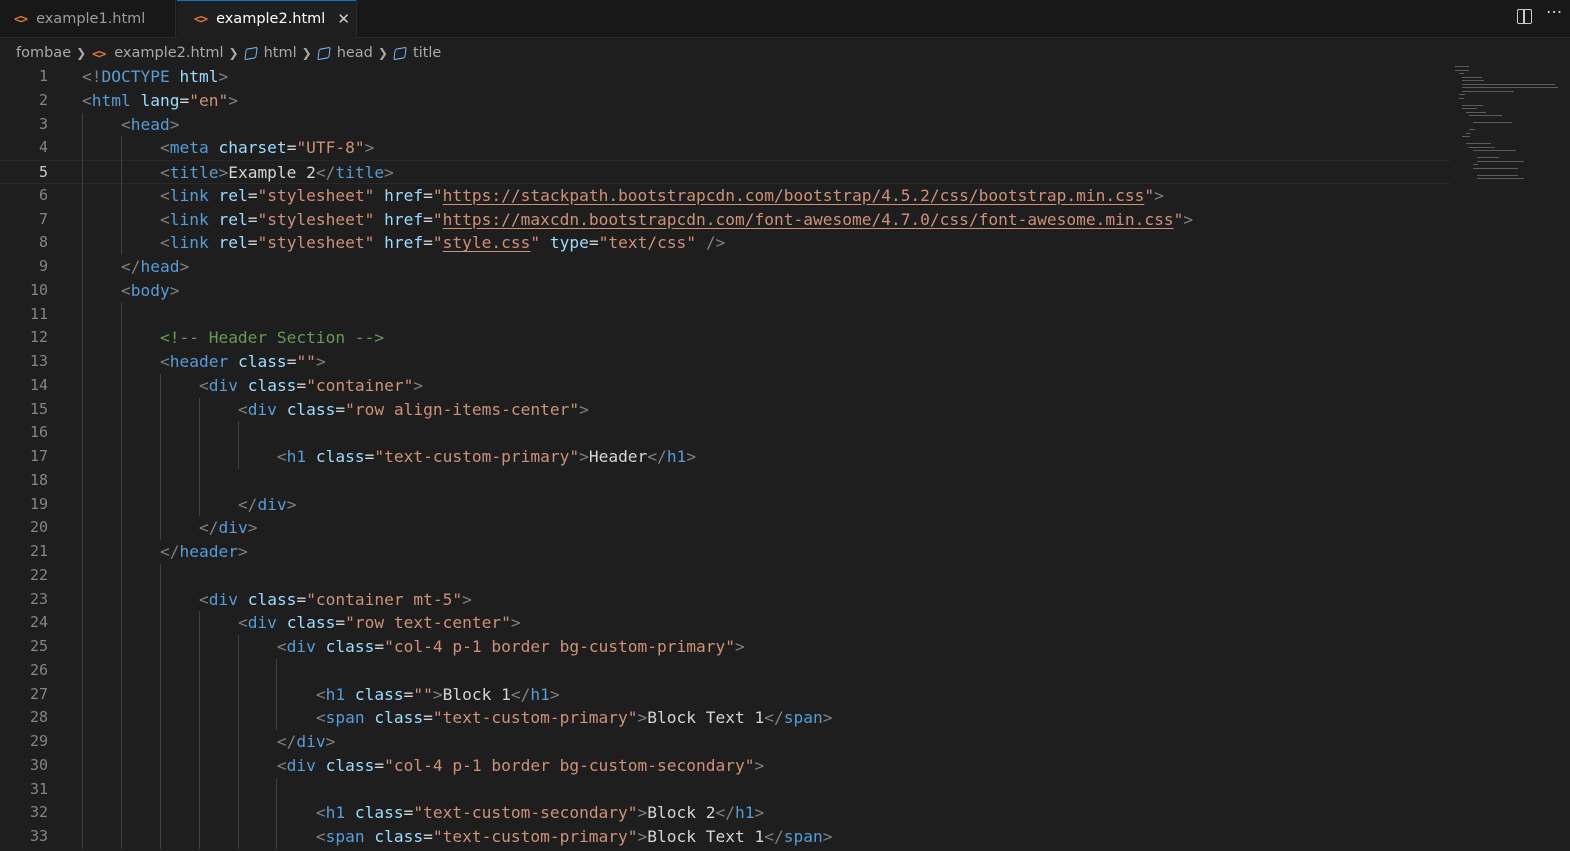 The height and width of the screenshot is (851, 1570). What do you see at coordinates (725, 291) in the screenshot?
I see `code-line: 10 <body>` at bounding box center [725, 291].